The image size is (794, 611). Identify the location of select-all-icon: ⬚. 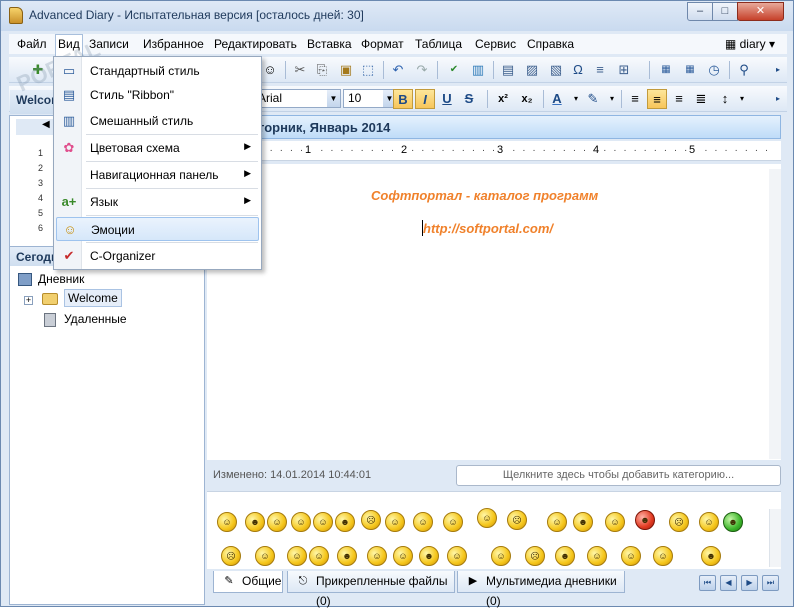
(368, 70).